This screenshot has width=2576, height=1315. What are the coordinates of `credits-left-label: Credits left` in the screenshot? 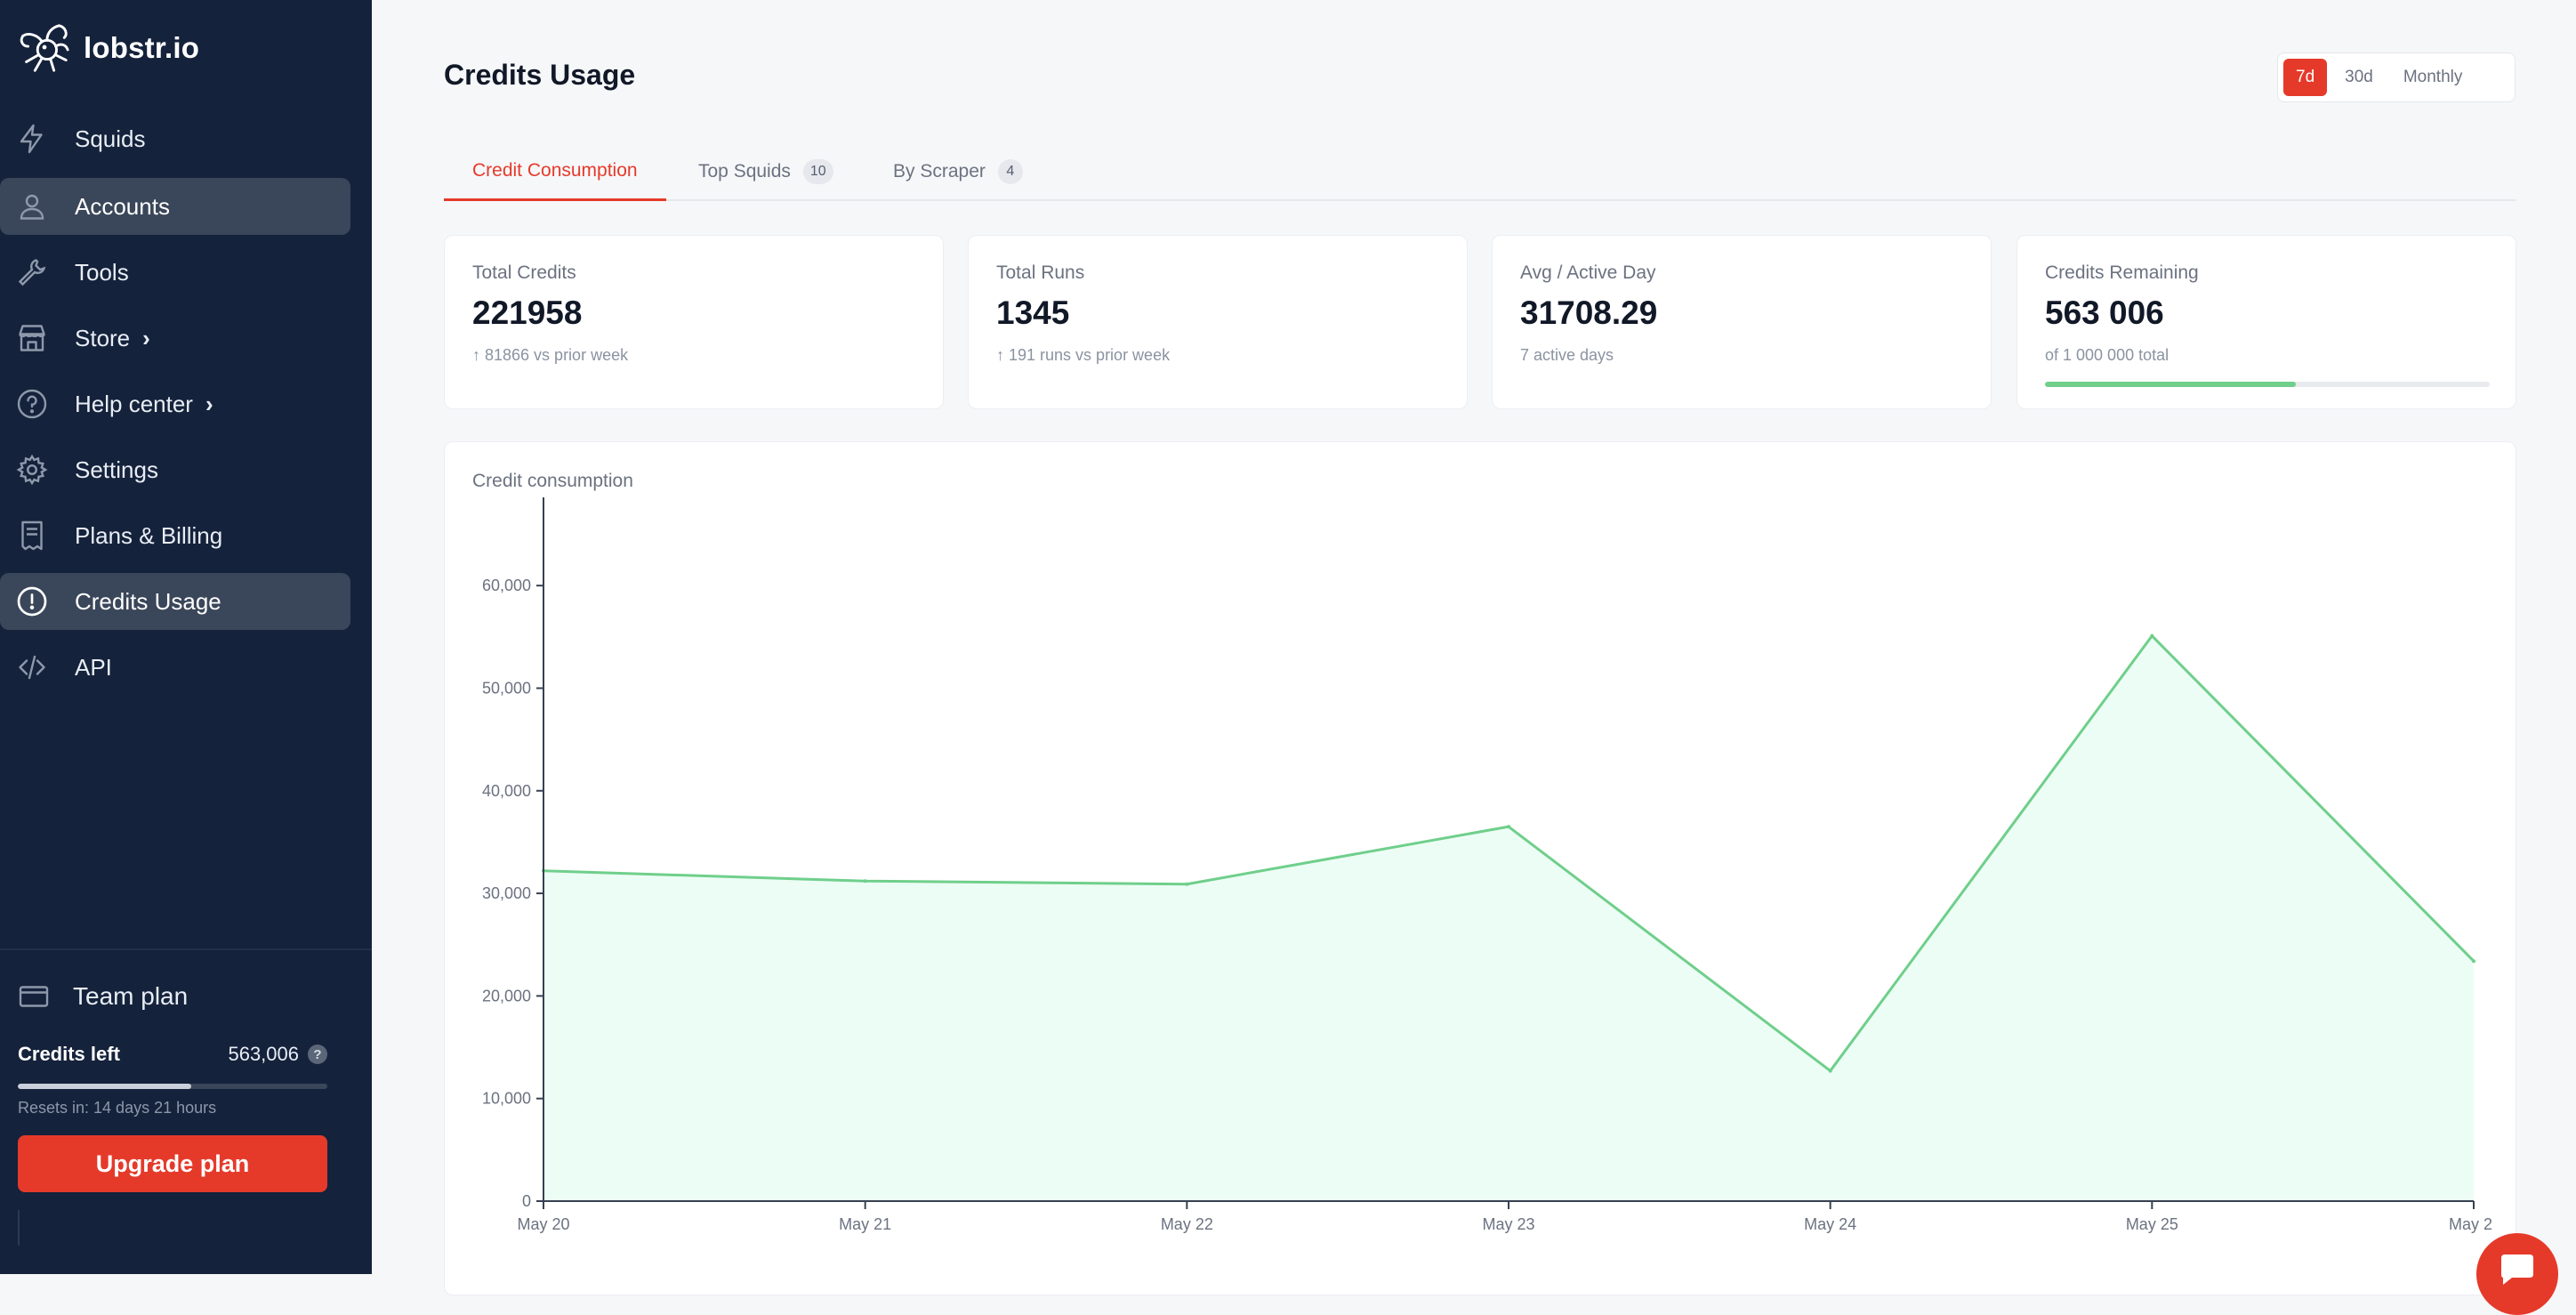 It's located at (69, 1054).